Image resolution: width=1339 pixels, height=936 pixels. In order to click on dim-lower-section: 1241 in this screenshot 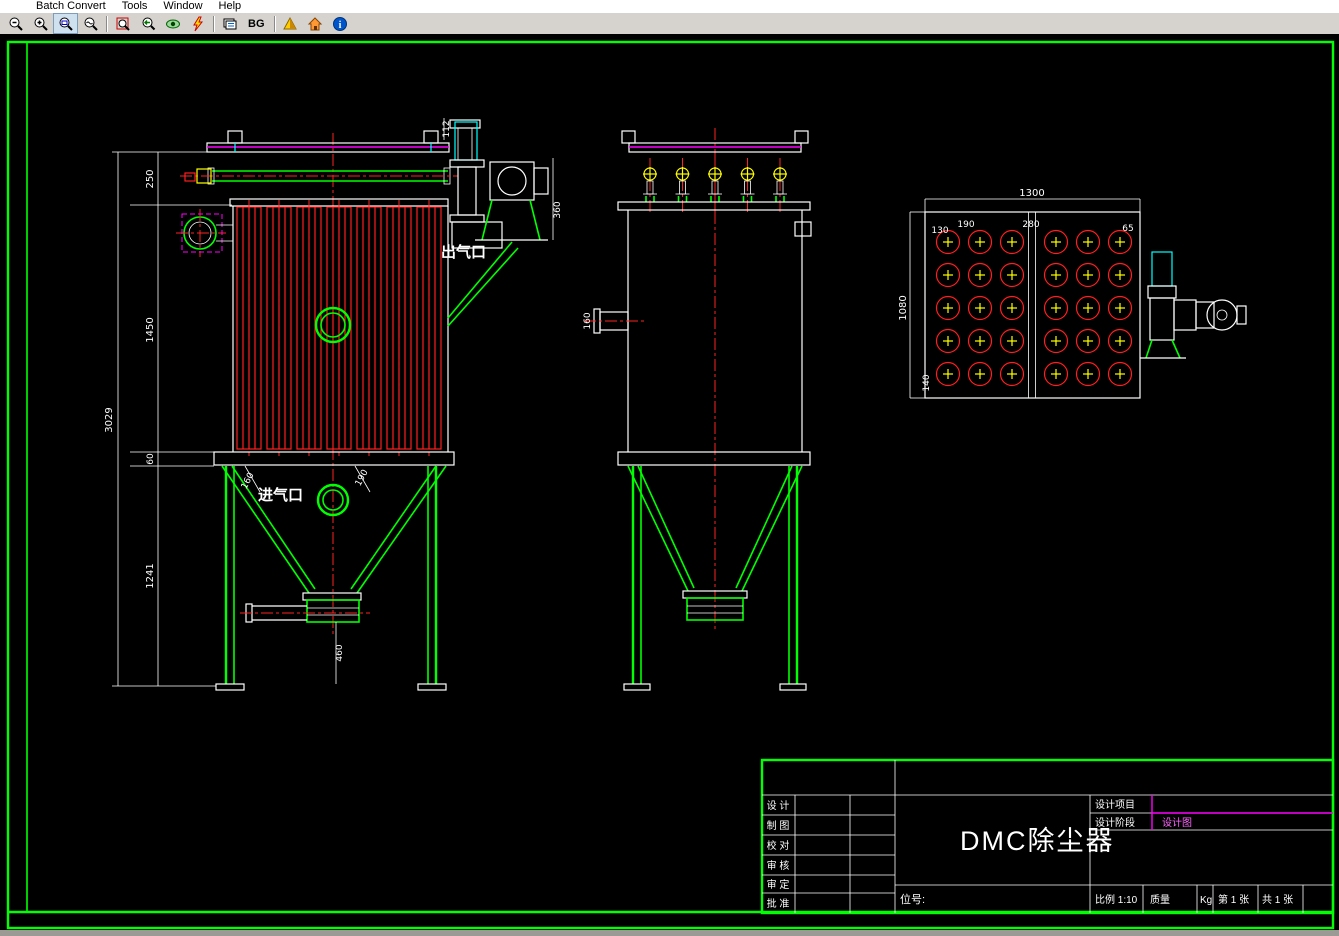, I will do `click(150, 575)`.